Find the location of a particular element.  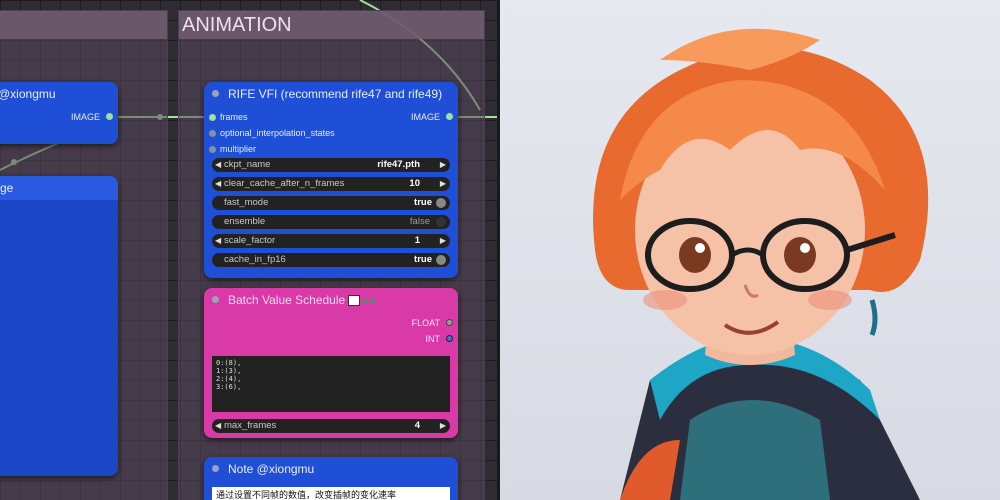

cache-fp16-value: true is located at coordinates (423, 259).